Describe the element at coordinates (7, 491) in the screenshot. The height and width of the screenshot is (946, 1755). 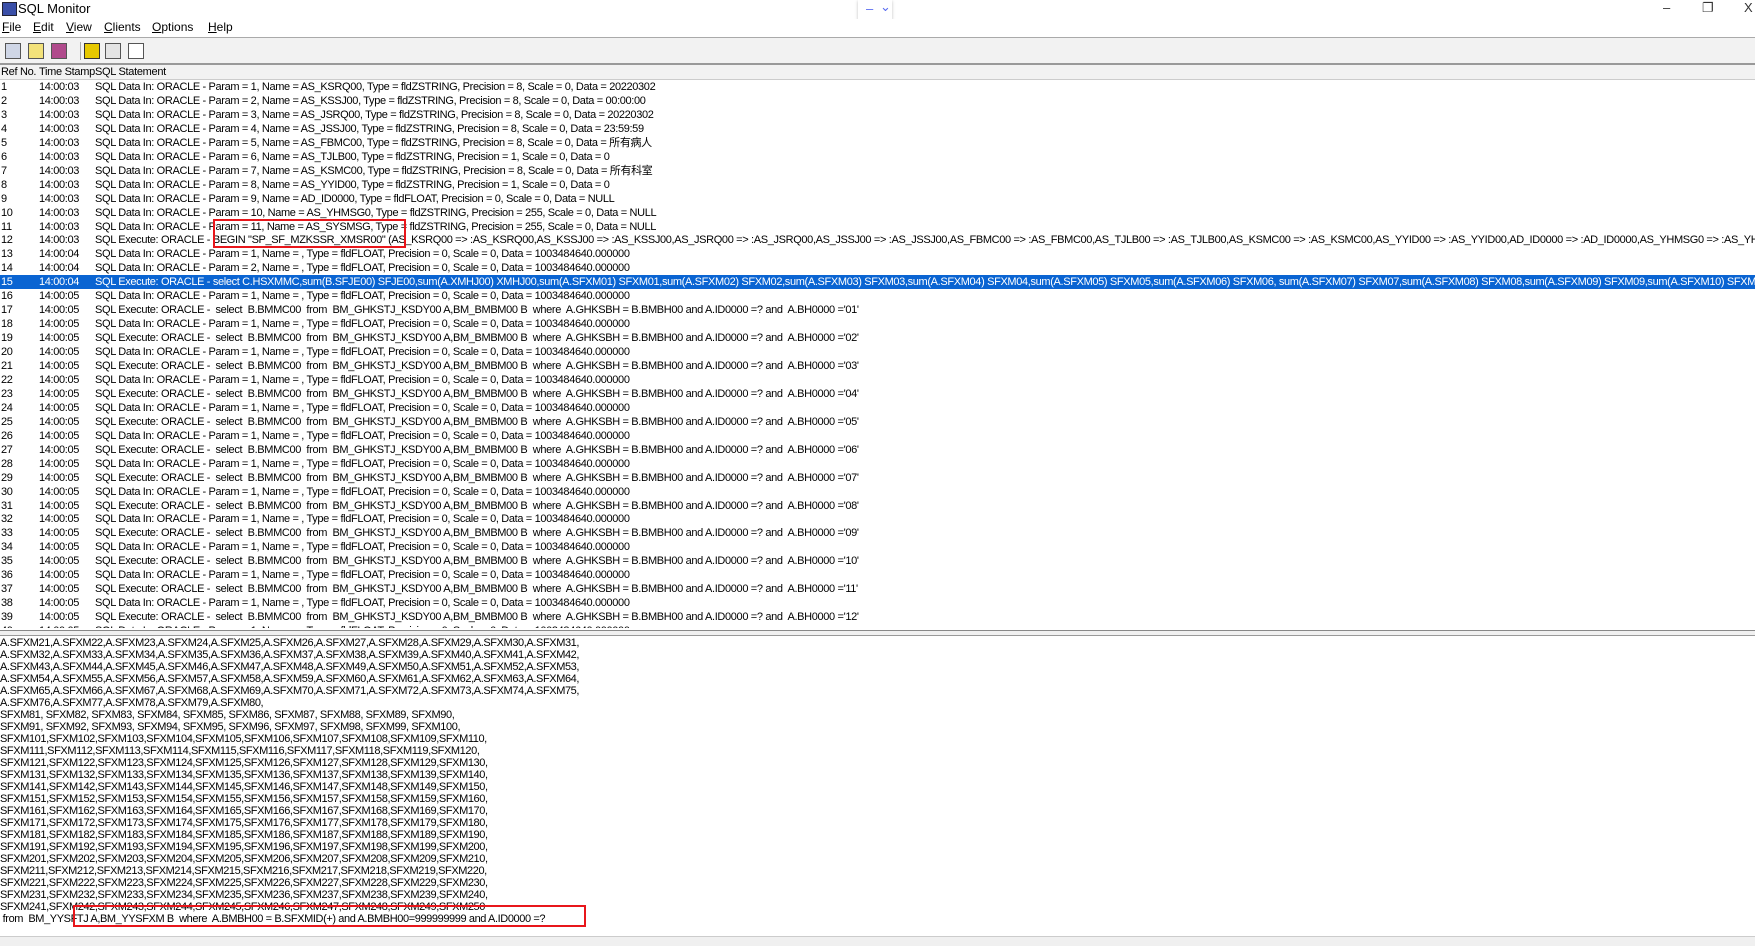
I see `cell-ref-no: 30` at that location.